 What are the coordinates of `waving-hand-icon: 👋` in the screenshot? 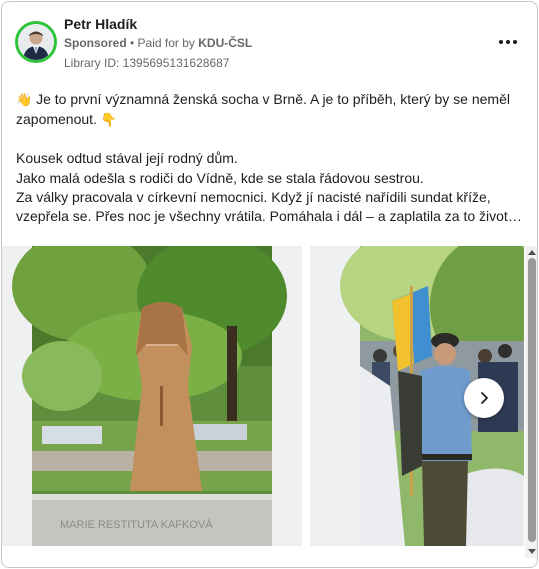 It's located at (24, 100).